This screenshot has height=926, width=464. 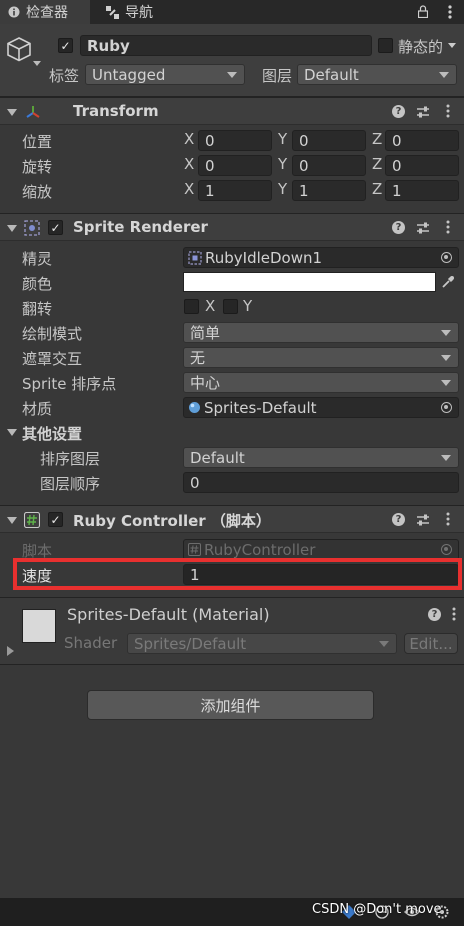 I want to click on sprite-asset-icon, so click(x=195, y=257).